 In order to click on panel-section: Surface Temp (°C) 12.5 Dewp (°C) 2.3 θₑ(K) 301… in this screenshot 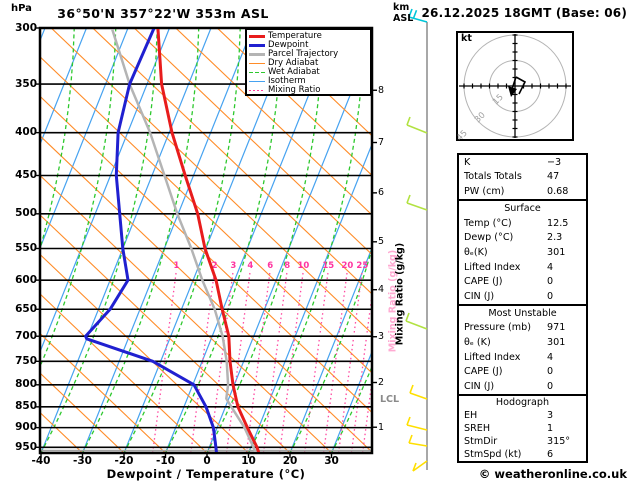, I will do `click(522, 251)`.